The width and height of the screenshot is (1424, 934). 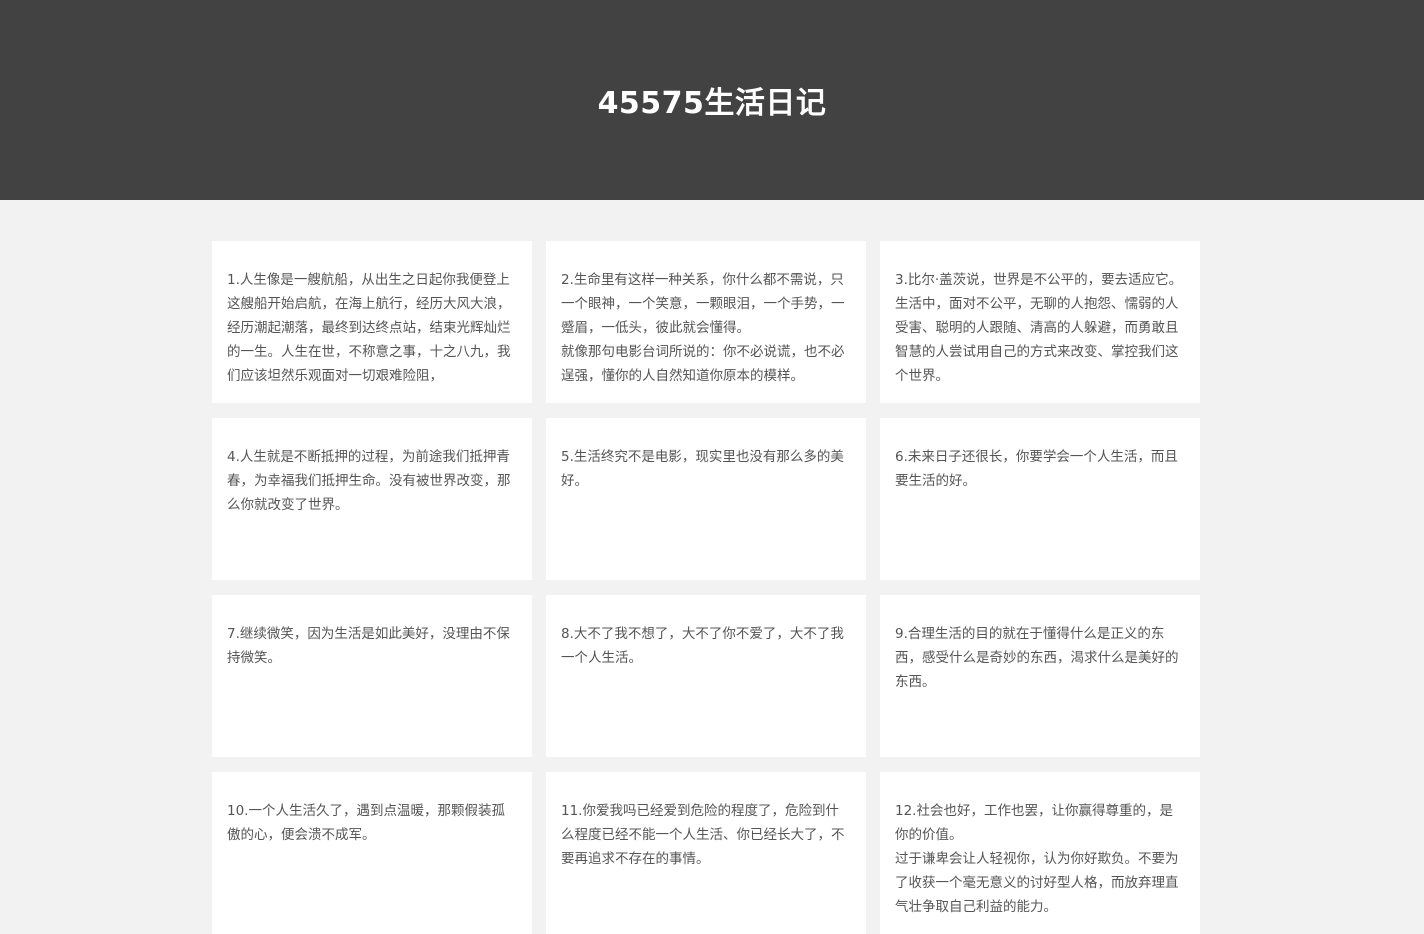 I want to click on article-excerpt: 8.大不了我不想了，大不了你不爱了，大不了我一个人生活。, so click(x=706, y=646).